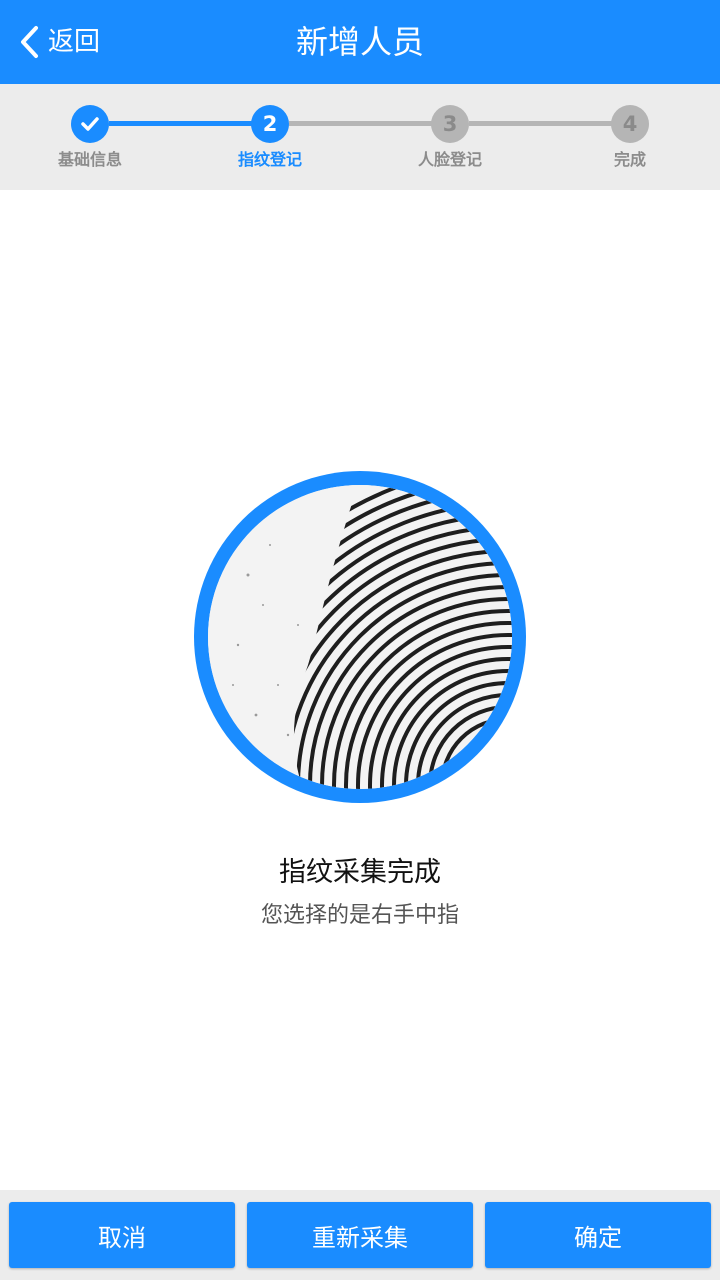 Image resolution: width=720 pixels, height=1280 pixels. What do you see at coordinates (450, 124) in the screenshot?
I see `step-3-number: 3` at bounding box center [450, 124].